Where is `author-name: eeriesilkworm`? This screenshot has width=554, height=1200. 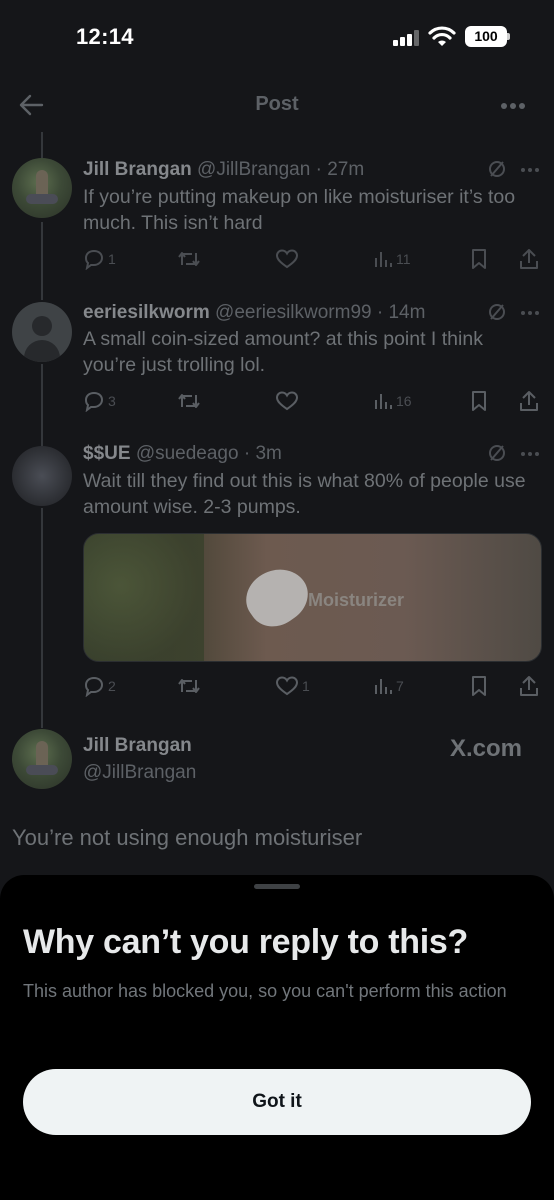
author-name: eeriesilkworm is located at coordinates (146, 312).